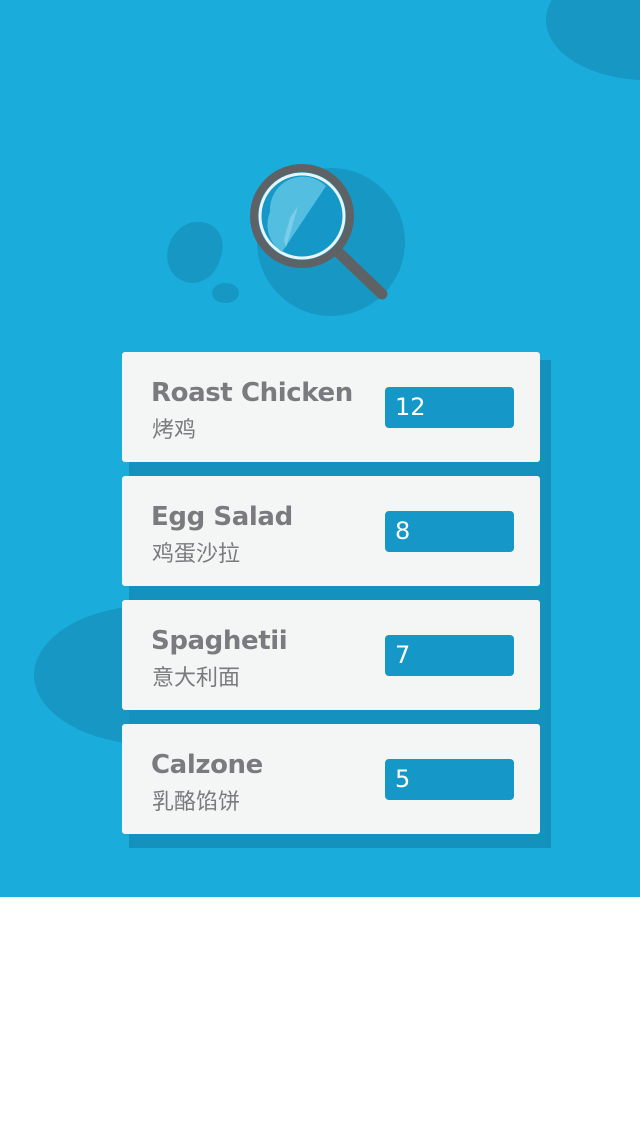 Image resolution: width=640 pixels, height=1137 pixels. Describe the element at coordinates (174, 430) in the screenshot. I see `item-subtitle: 烤鸡` at that location.